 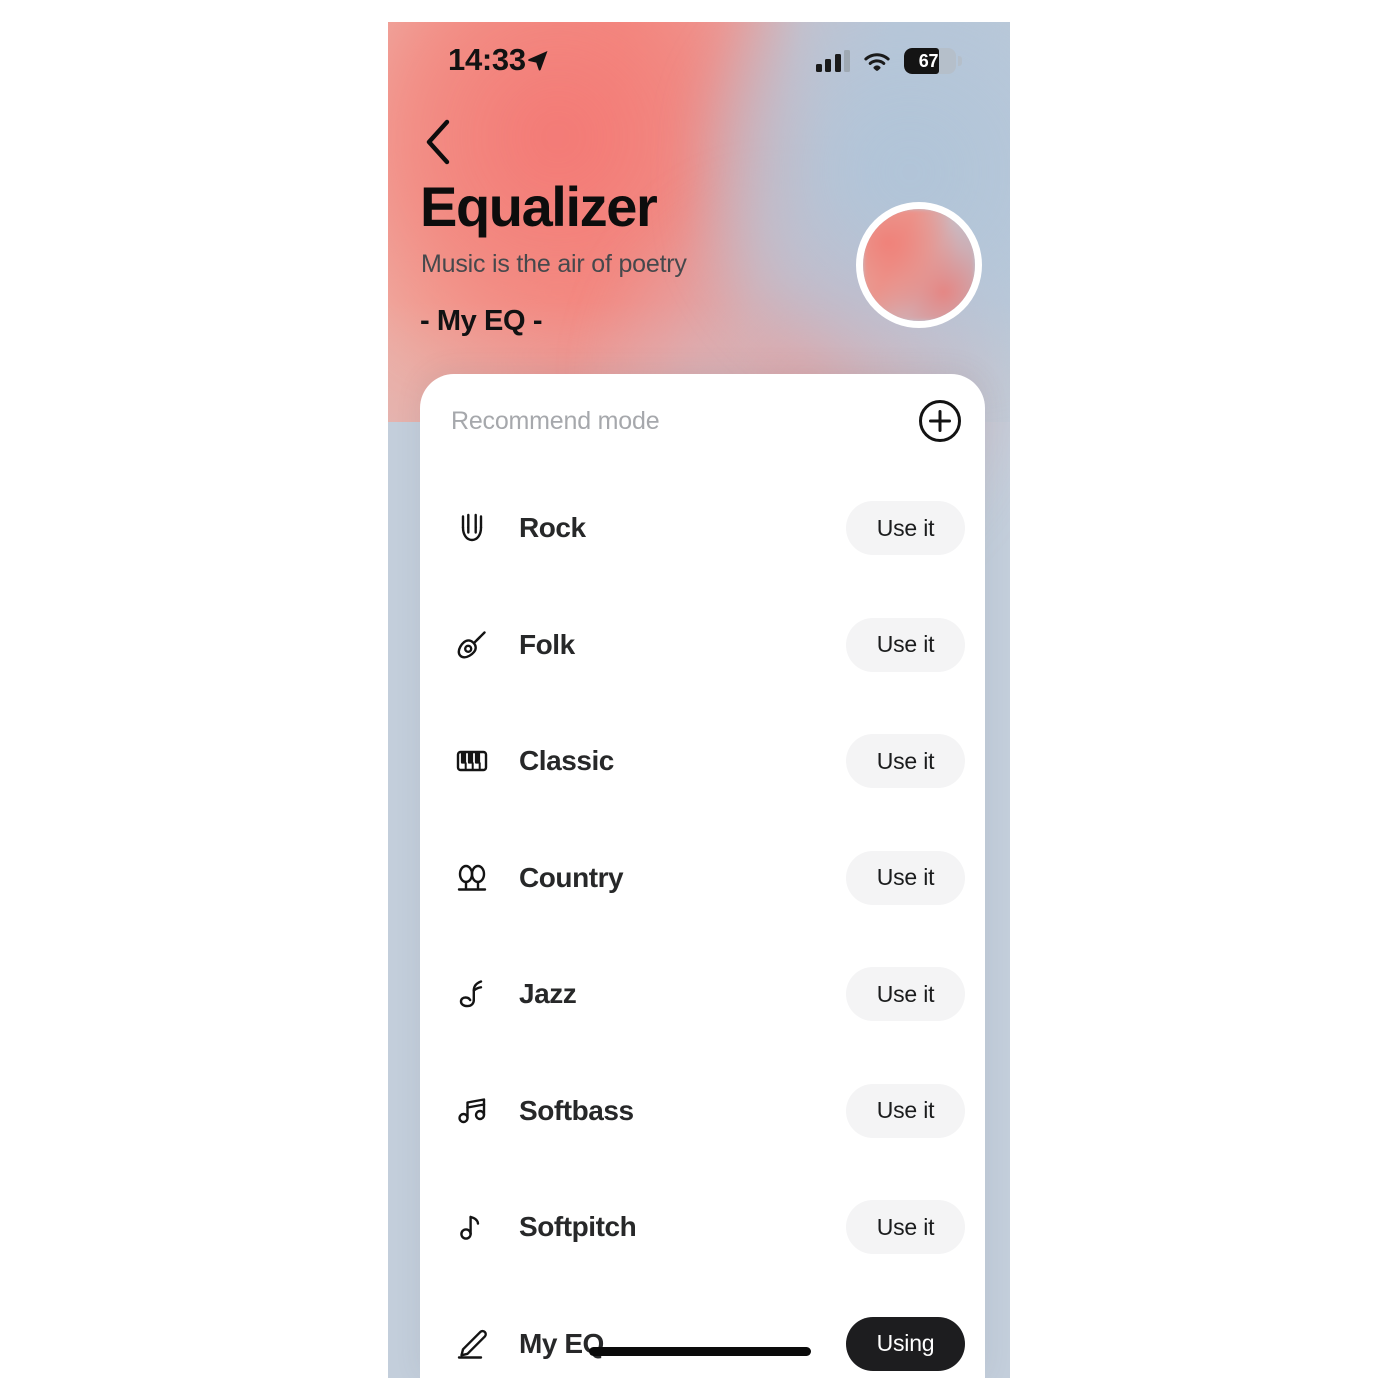 I want to click on avatar-gradient, so click(x=919, y=265).